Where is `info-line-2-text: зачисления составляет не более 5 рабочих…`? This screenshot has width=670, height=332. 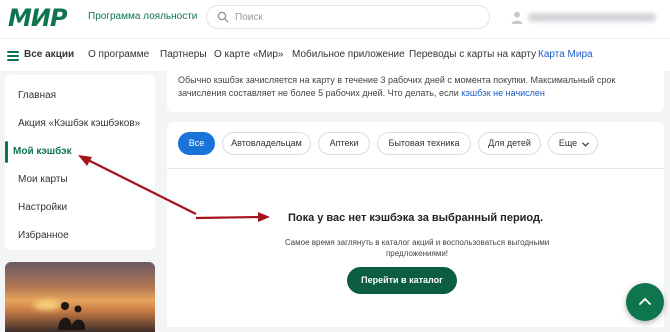
info-line-2-text: зачисления составляет не более 5 рабочих… is located at coordinates (318, 93).